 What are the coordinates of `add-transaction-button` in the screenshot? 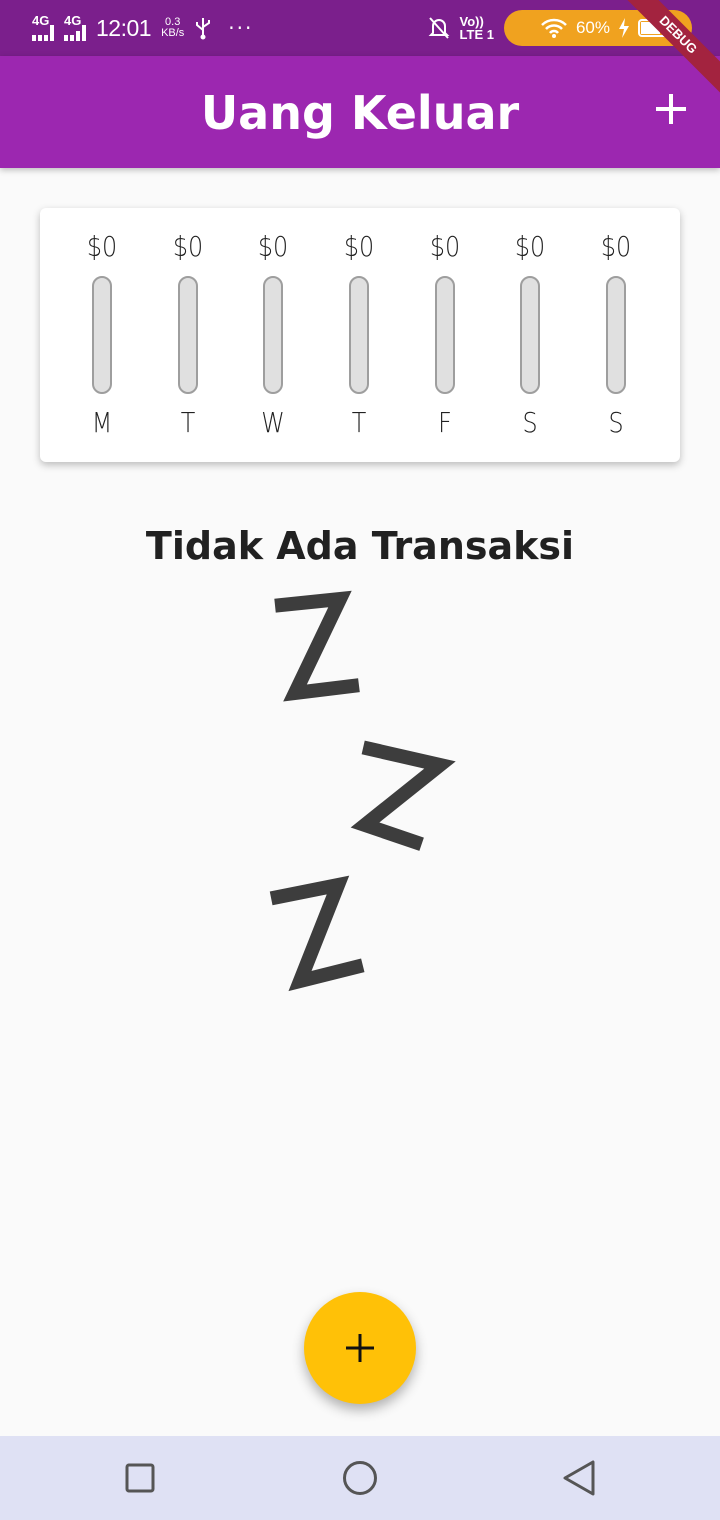 It's located at (671, 109).